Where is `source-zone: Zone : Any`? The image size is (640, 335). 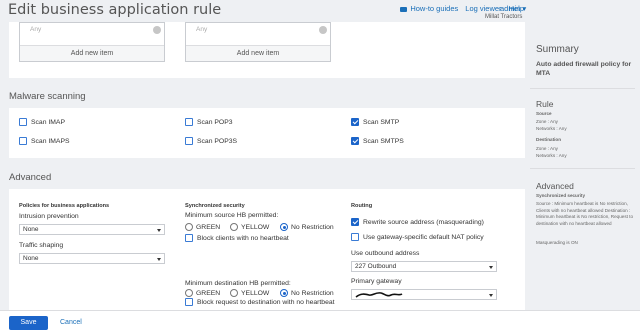
source-zone: Zone : Any is located at coordinates (547, 121).